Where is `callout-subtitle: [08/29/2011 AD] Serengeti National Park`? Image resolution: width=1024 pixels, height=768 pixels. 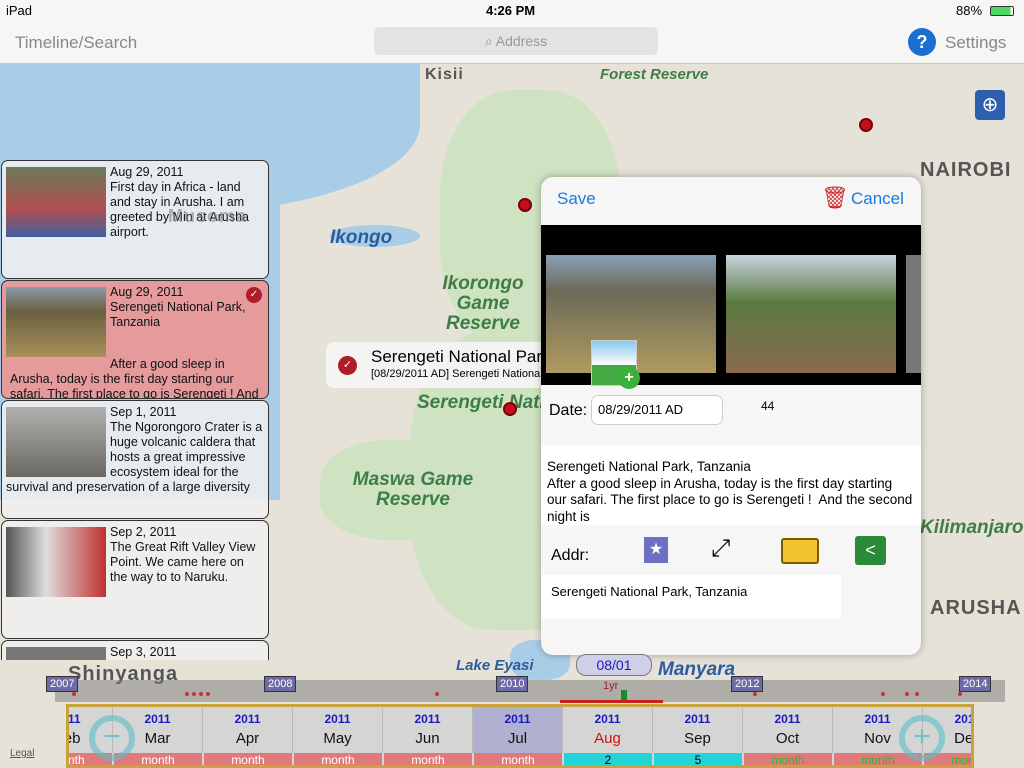 callout-subtitle: [08/29/2011 AD] Serengeti National Park is located at coordinates (463, 374).